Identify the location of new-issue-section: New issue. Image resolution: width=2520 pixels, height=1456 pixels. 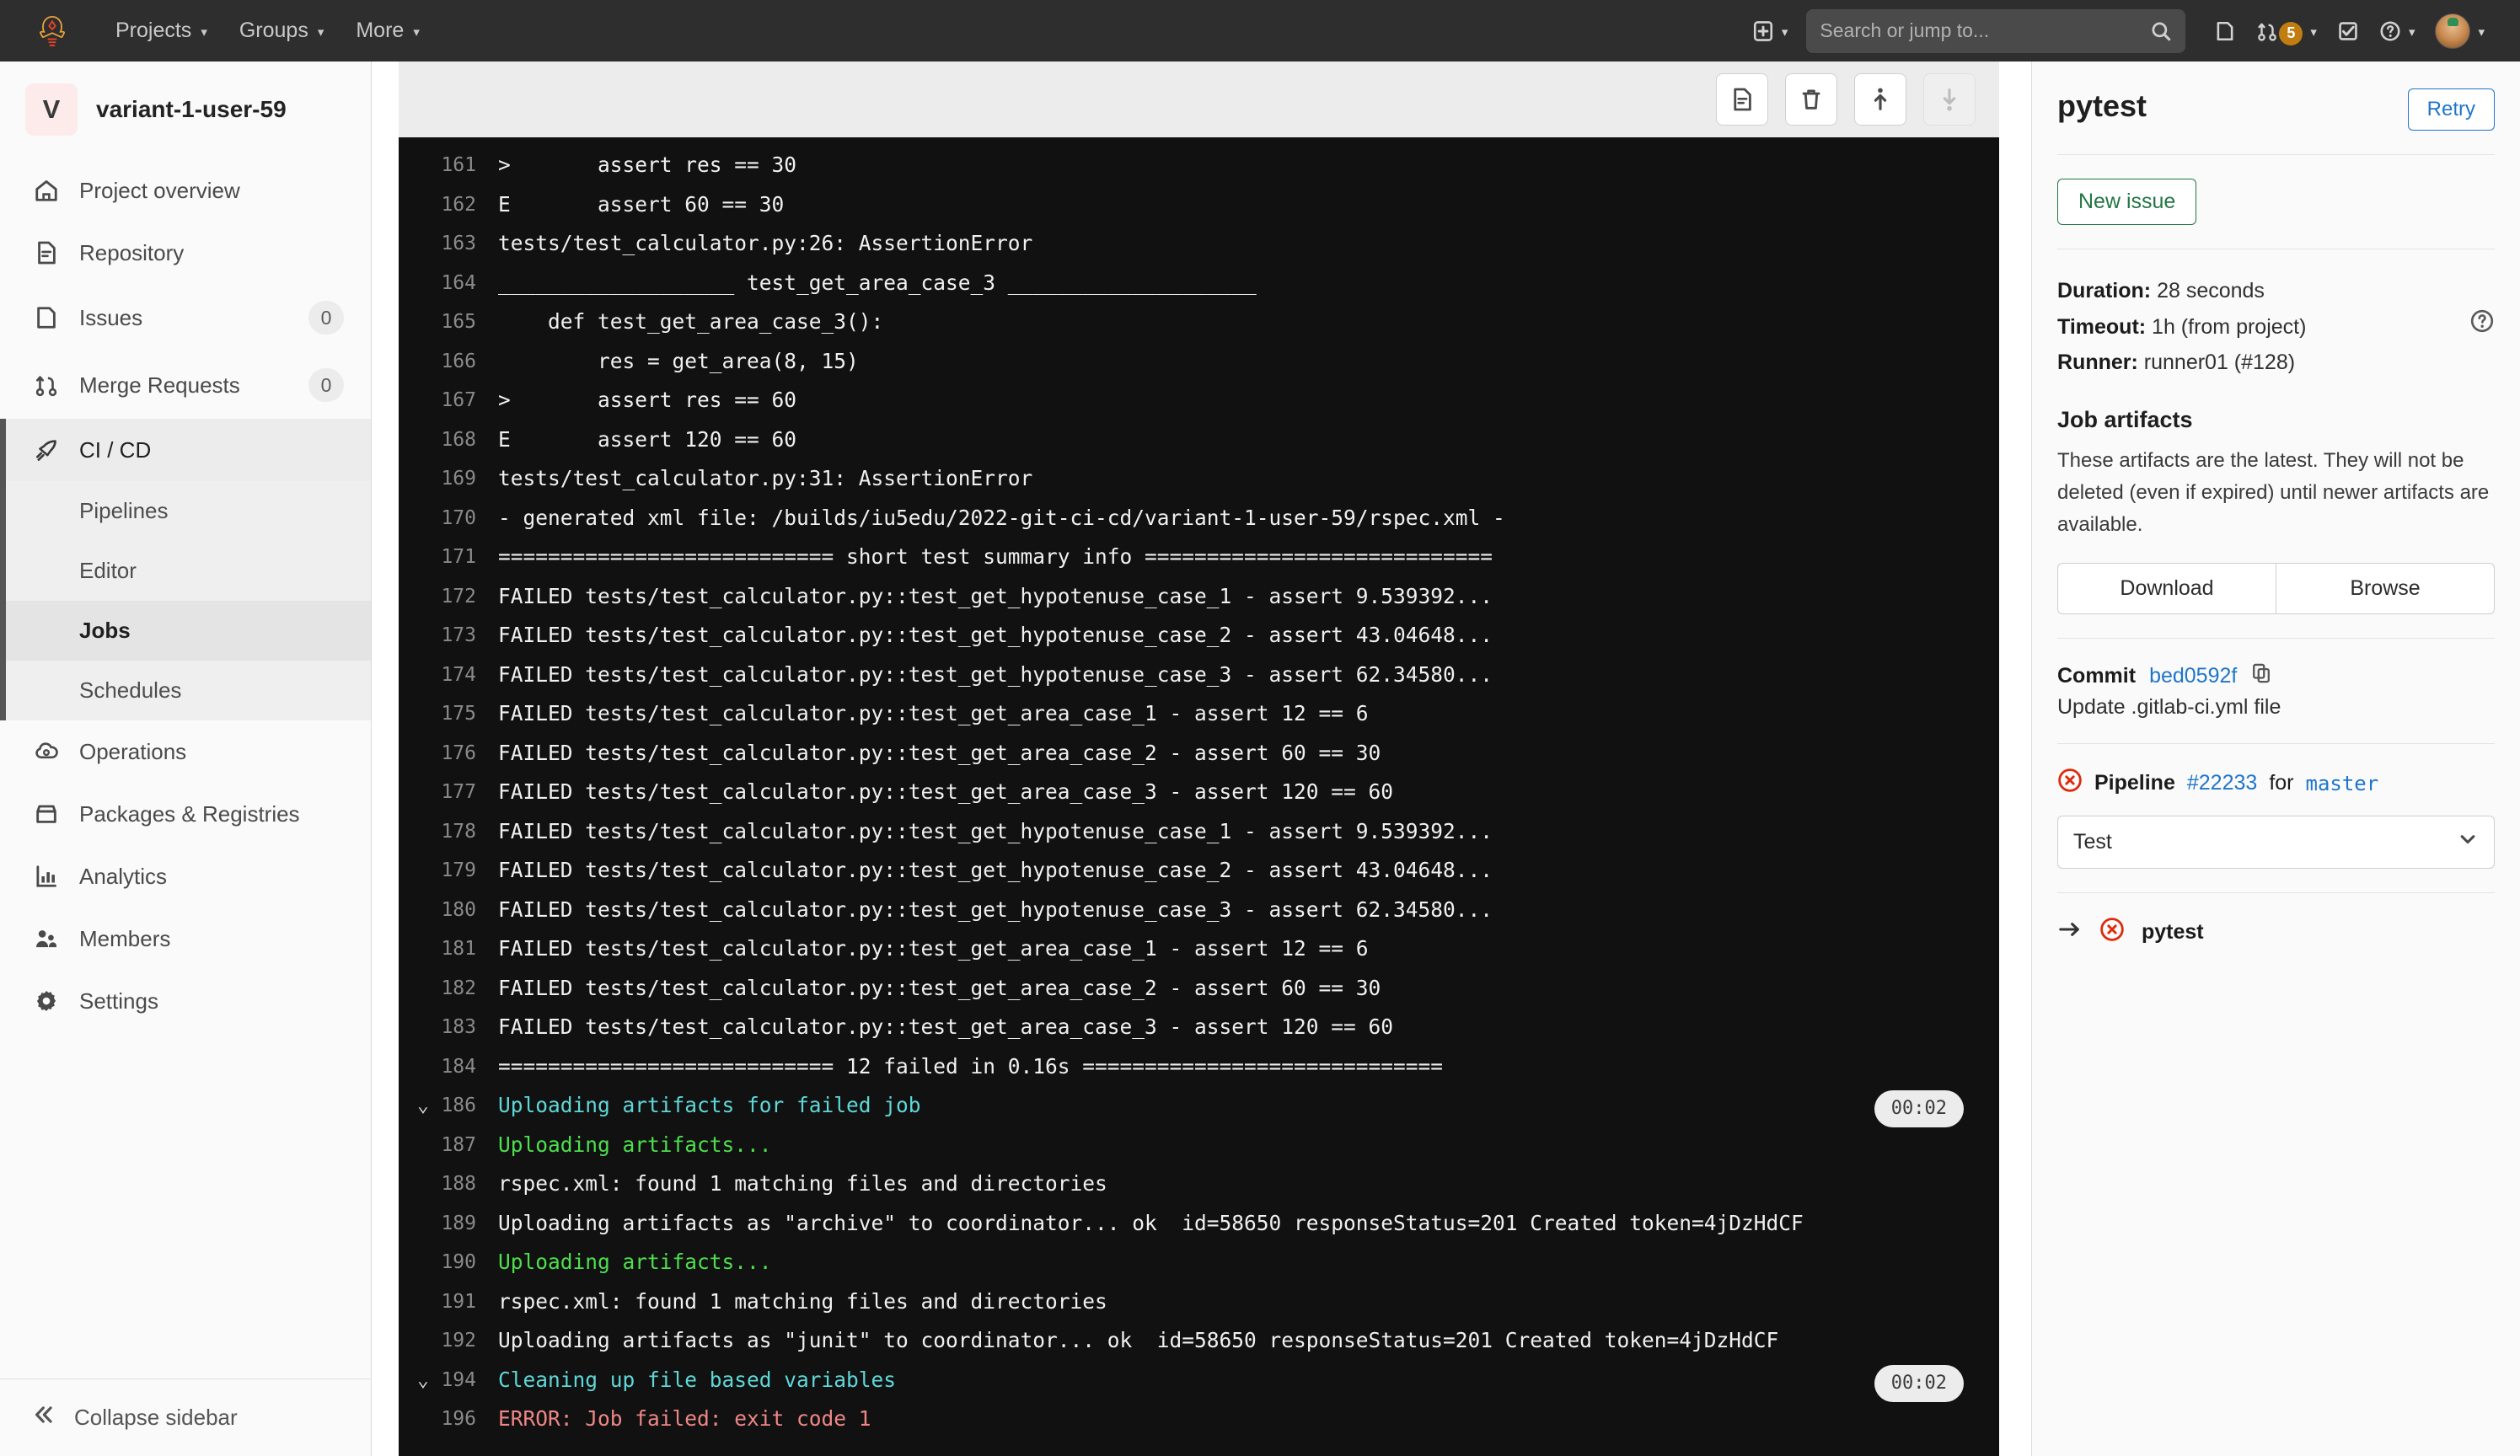
(2276, 202).